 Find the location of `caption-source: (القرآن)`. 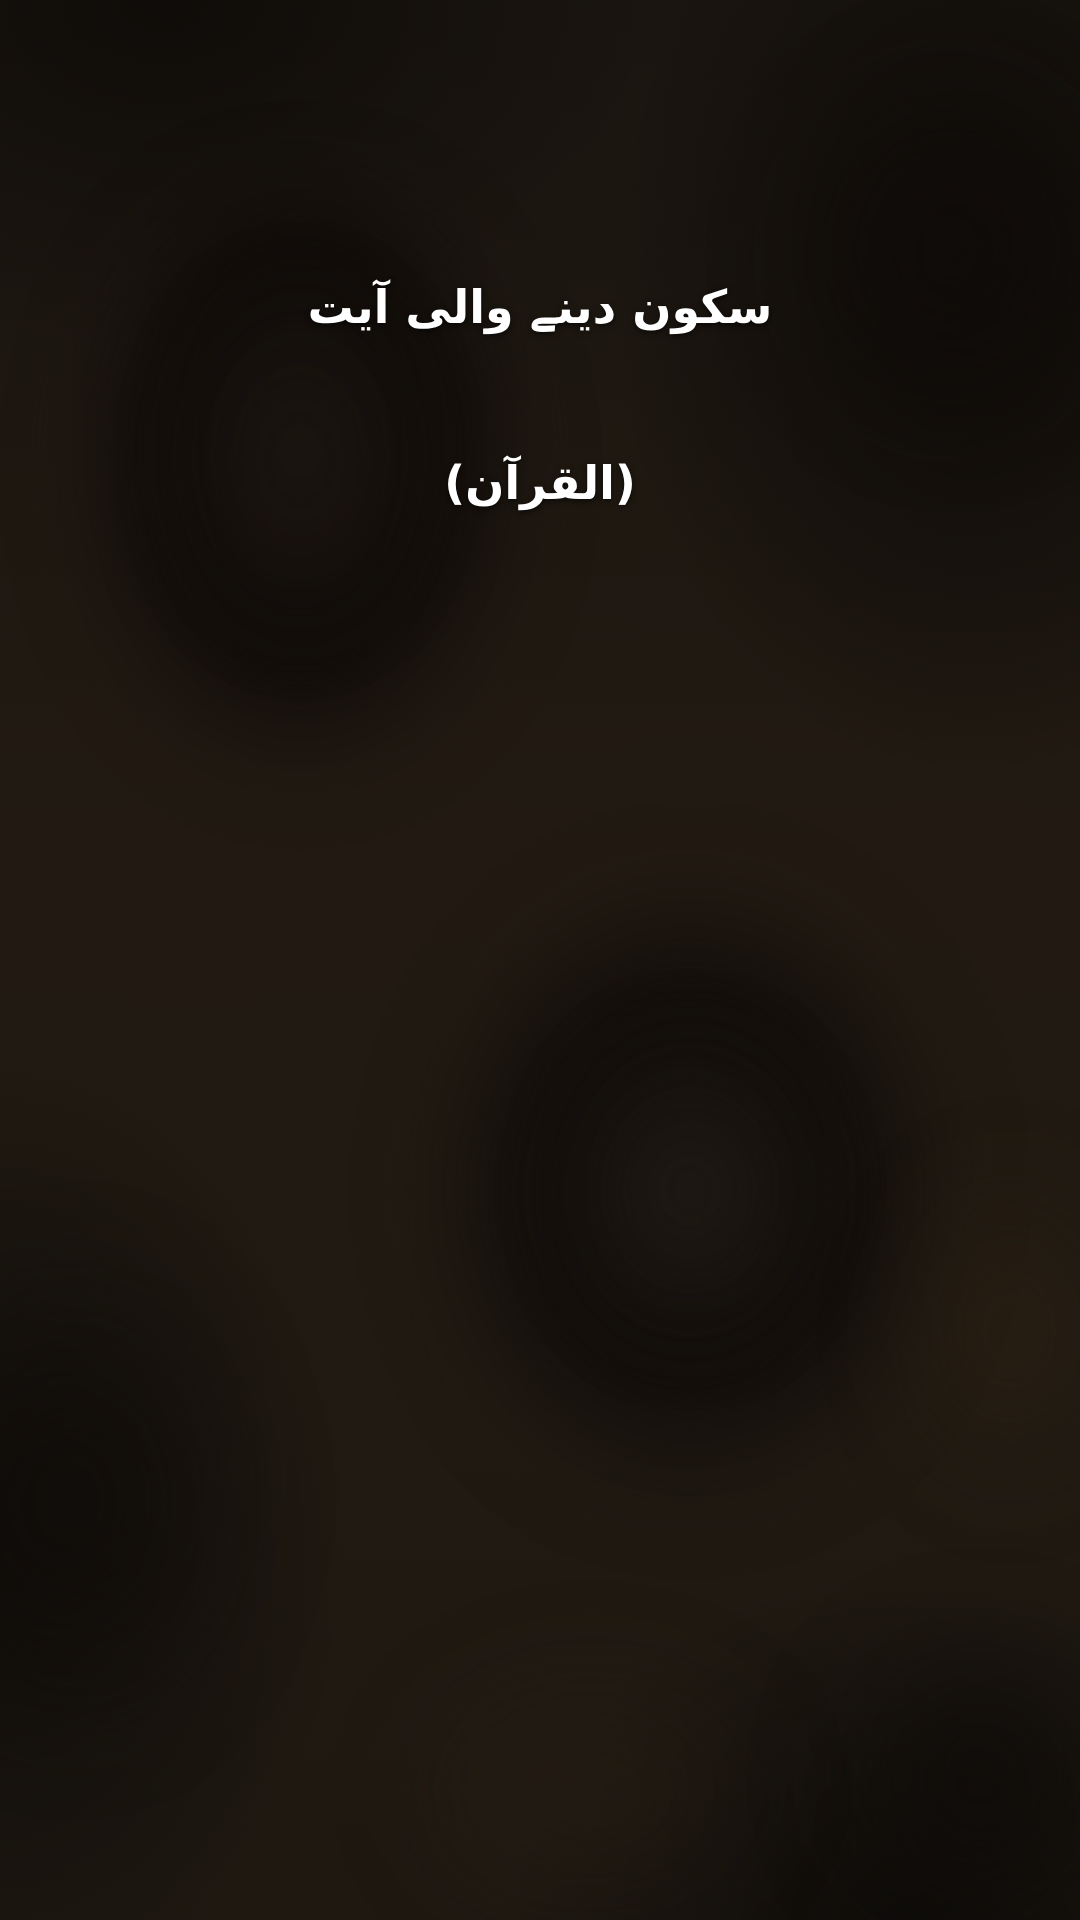

caption-source: (القرآن) is located at coordinates (540, 483).